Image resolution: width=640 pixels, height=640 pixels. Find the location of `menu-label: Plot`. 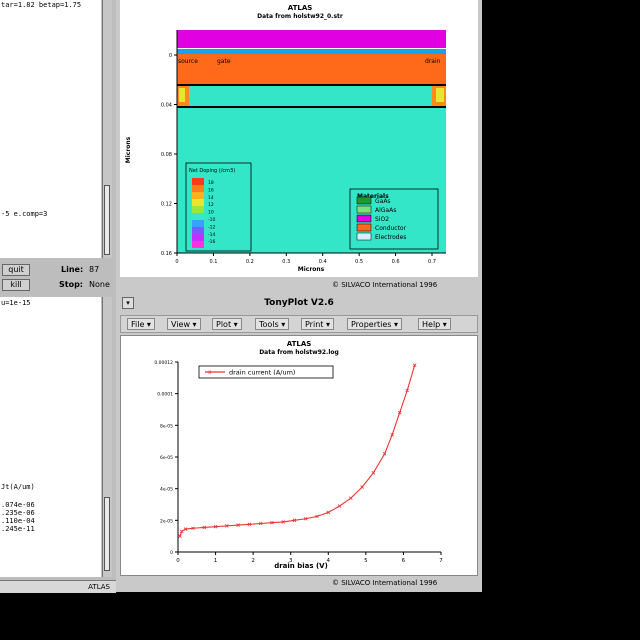

menu-label: Plot is located at coordinates (224, 324).